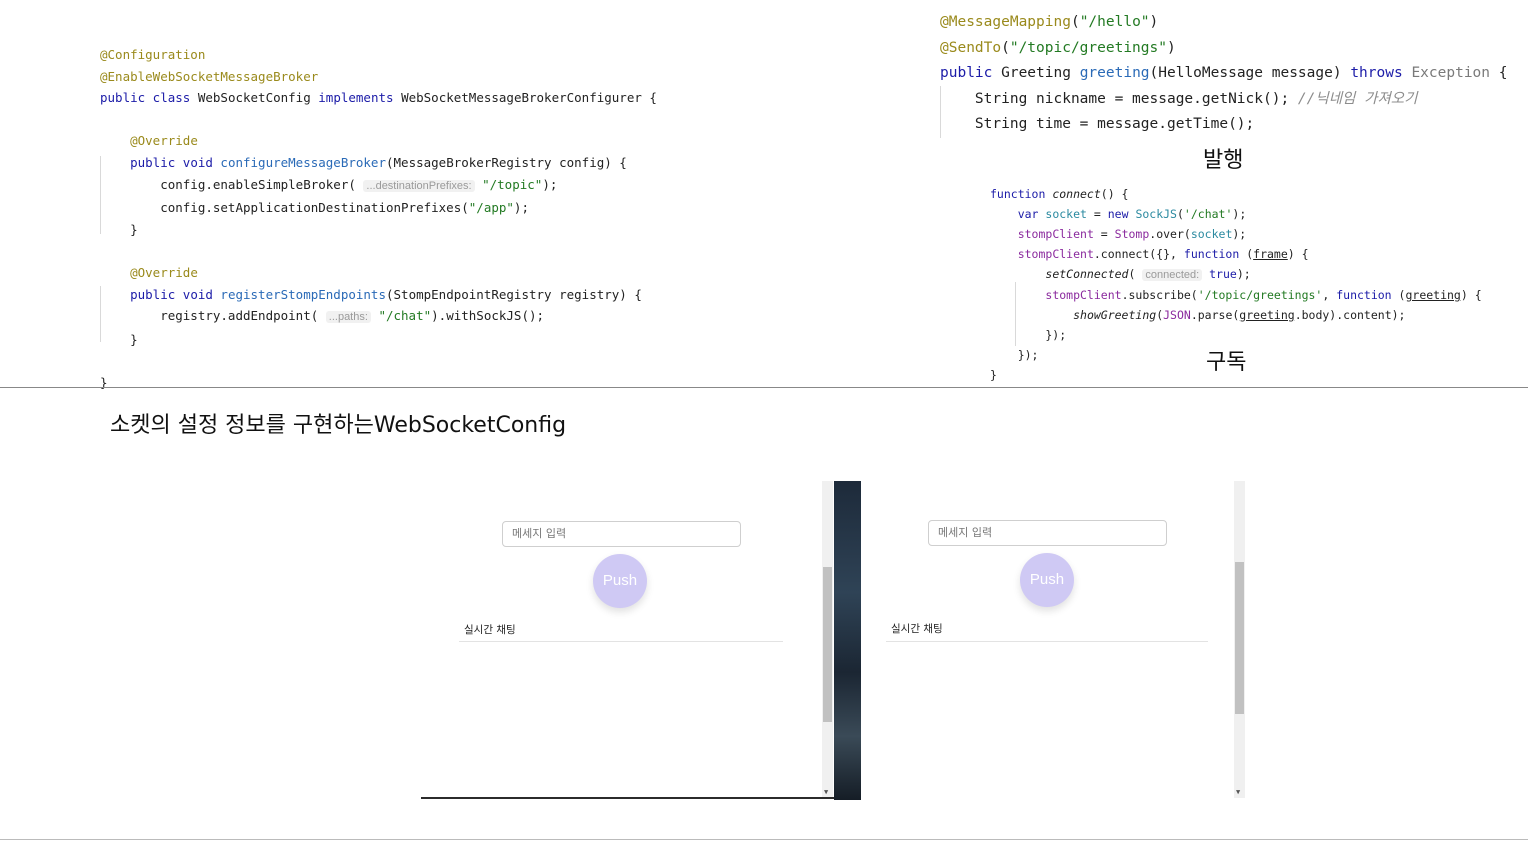 The image size is (1528, 841). I want to click on code-line: String time = message.getTime();, so click(1223, 125).